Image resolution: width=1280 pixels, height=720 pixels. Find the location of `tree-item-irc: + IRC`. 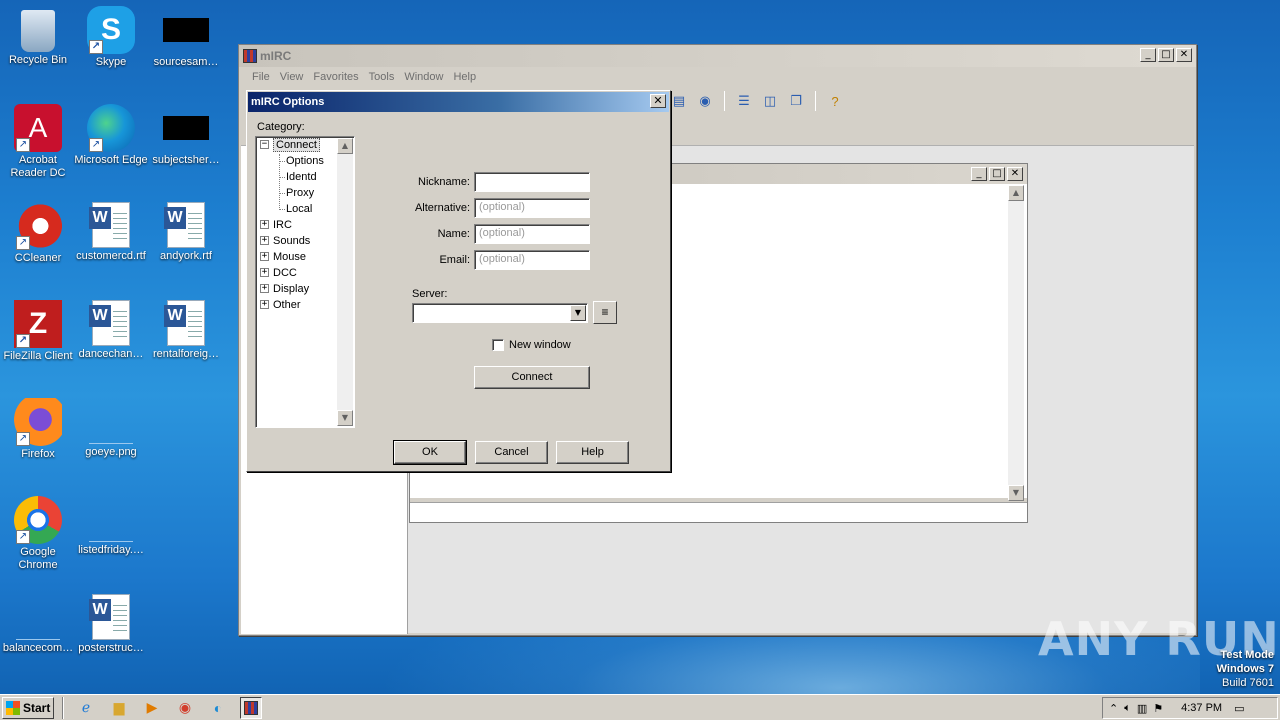

tree-item-irc: + IRC is located at coordinates (276, 225).